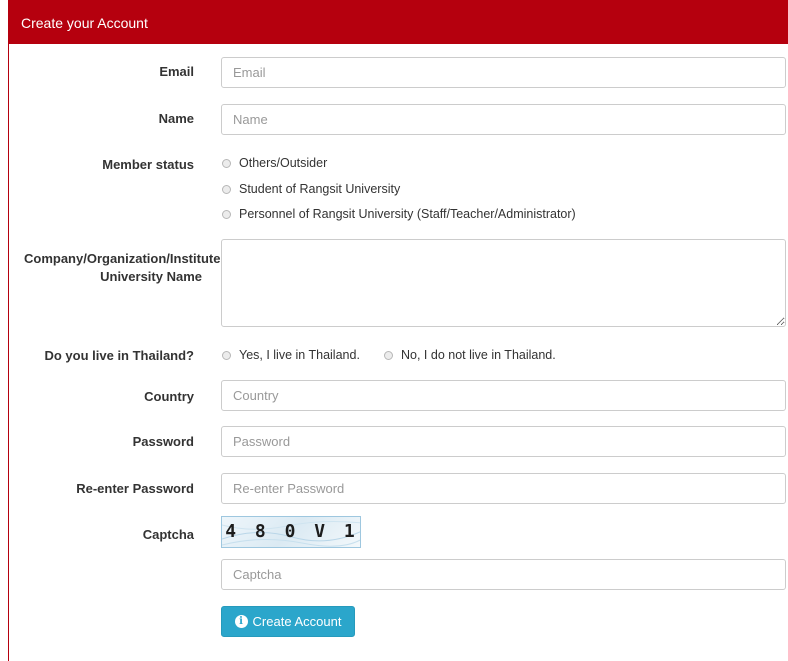 The width and height of the screenshot is (788, 661). Describe the element at coordinates (163, 441) in the screenshot. I see `password-label: Password` at that location.